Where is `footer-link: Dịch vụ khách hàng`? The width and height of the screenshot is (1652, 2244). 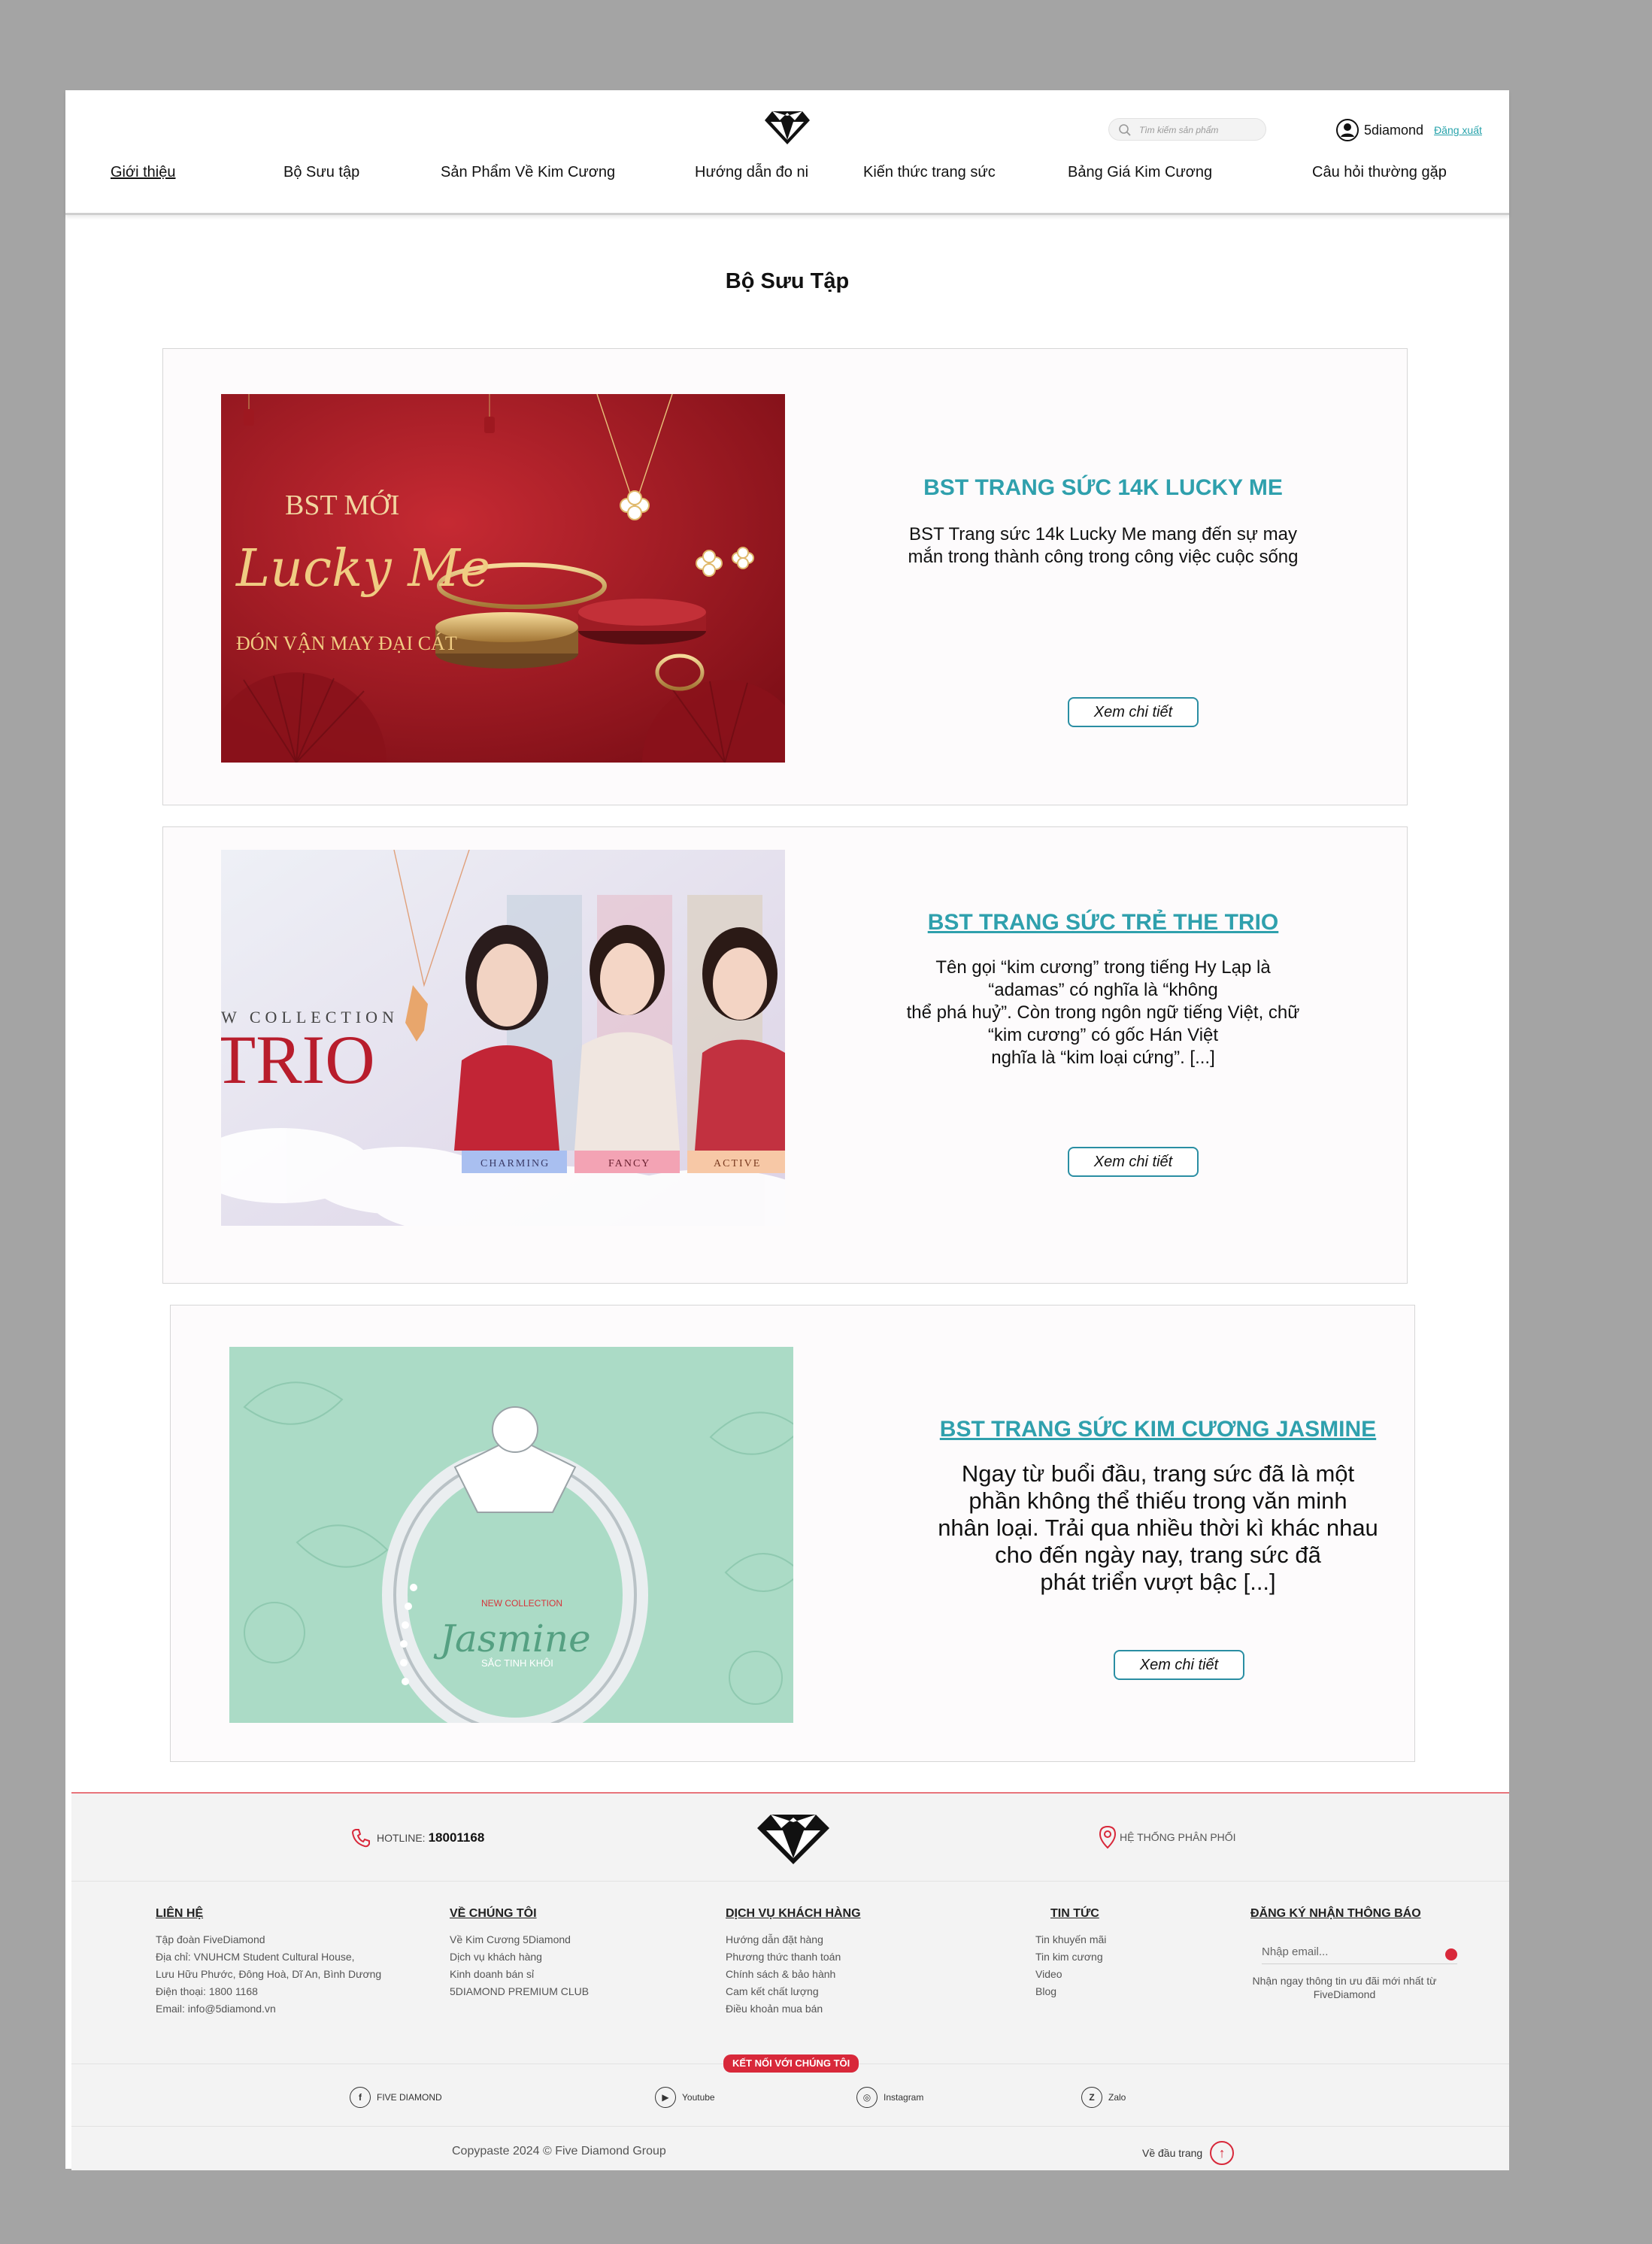
footer-link: Dịch vụ khách hàng is located at coordinates (519, 1957).